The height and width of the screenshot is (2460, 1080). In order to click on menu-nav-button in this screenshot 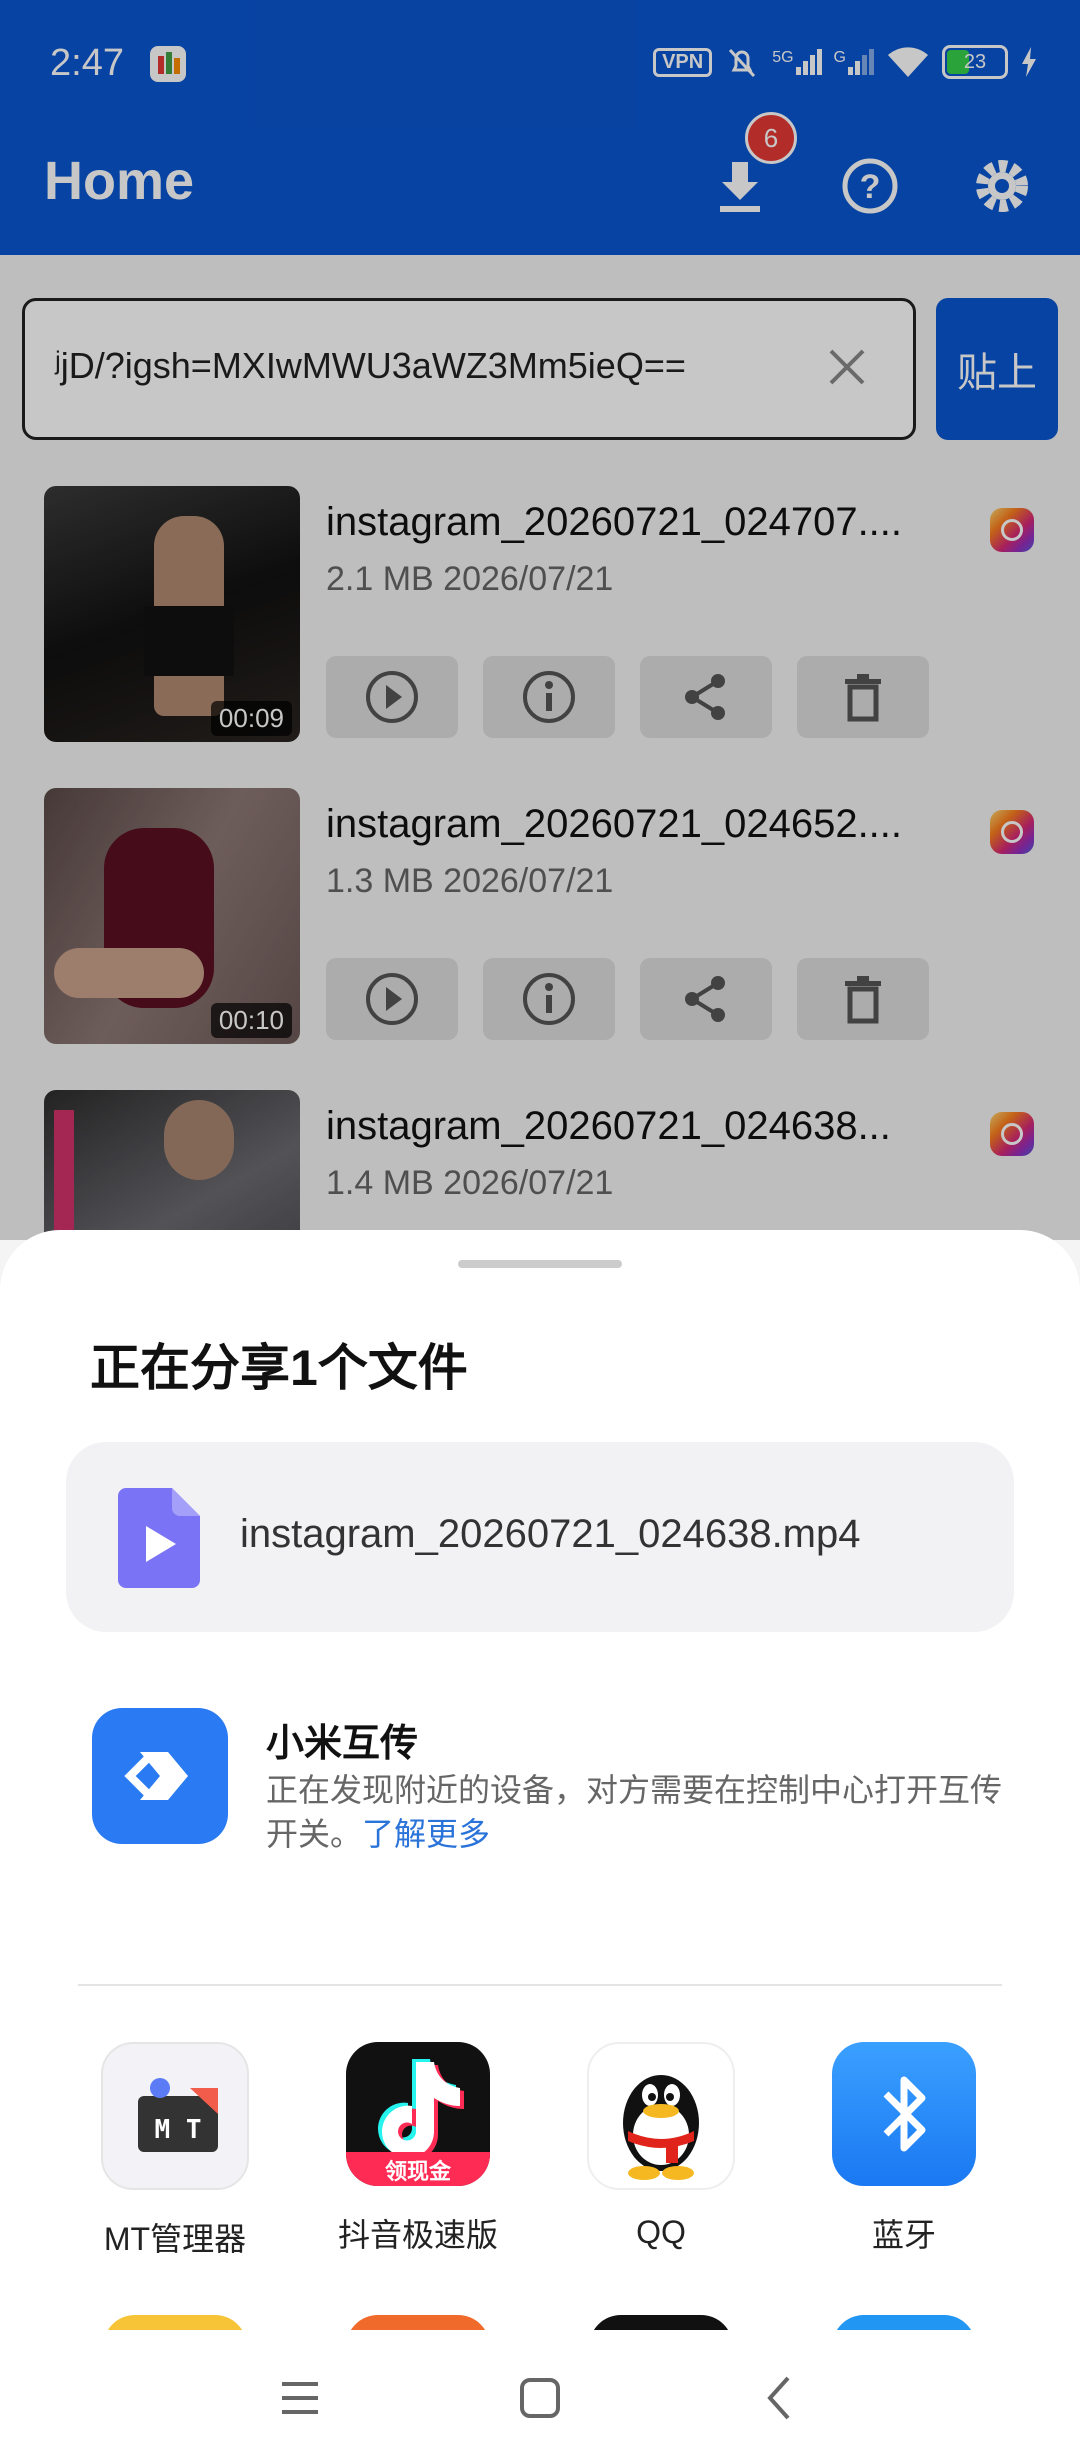, I will do `click(300, 2398)`.